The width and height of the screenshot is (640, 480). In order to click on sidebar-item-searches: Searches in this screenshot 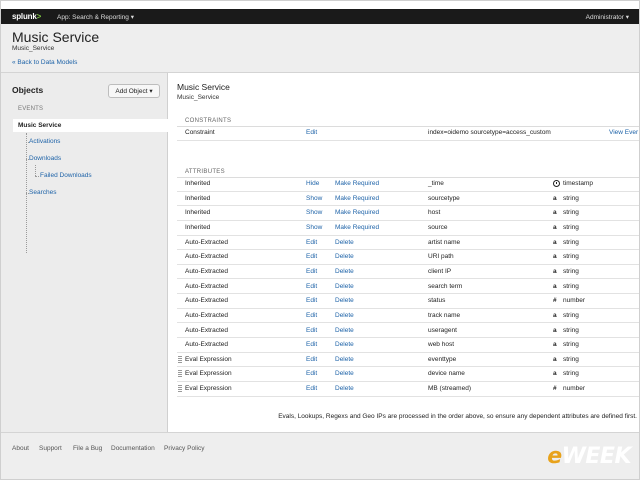, I will do `click(42, 192)`.